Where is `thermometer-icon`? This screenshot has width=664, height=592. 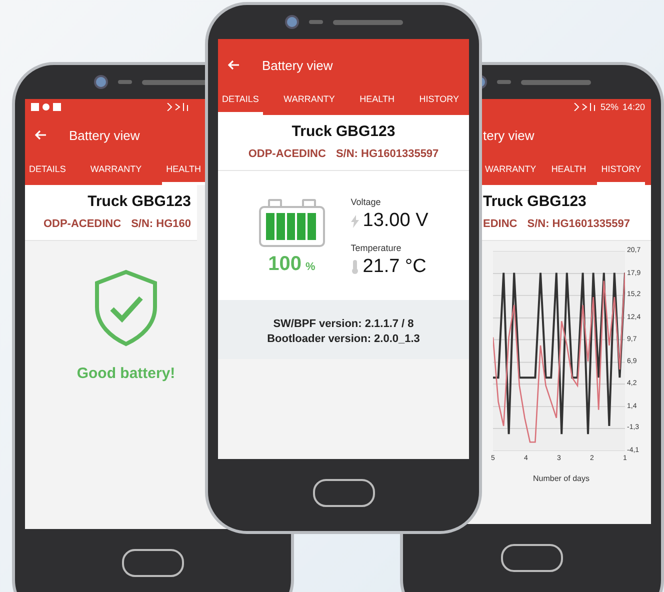
thermometer-icon is located at coordinates (354, 267).